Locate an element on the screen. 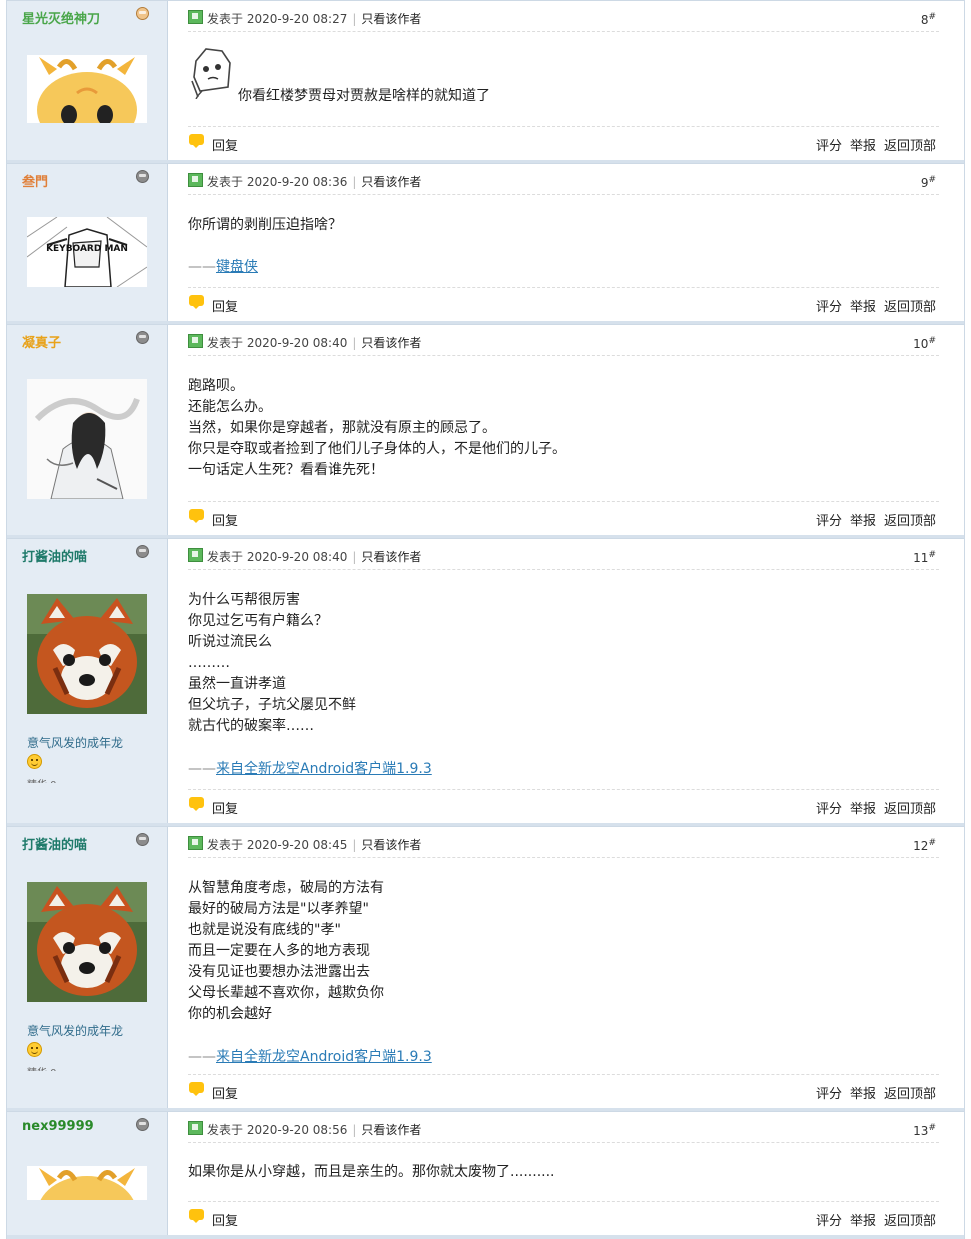 This screenshot has height=1239, width=971. username-link: 星光灭绝神刀 is located at coordinates (61, 17).